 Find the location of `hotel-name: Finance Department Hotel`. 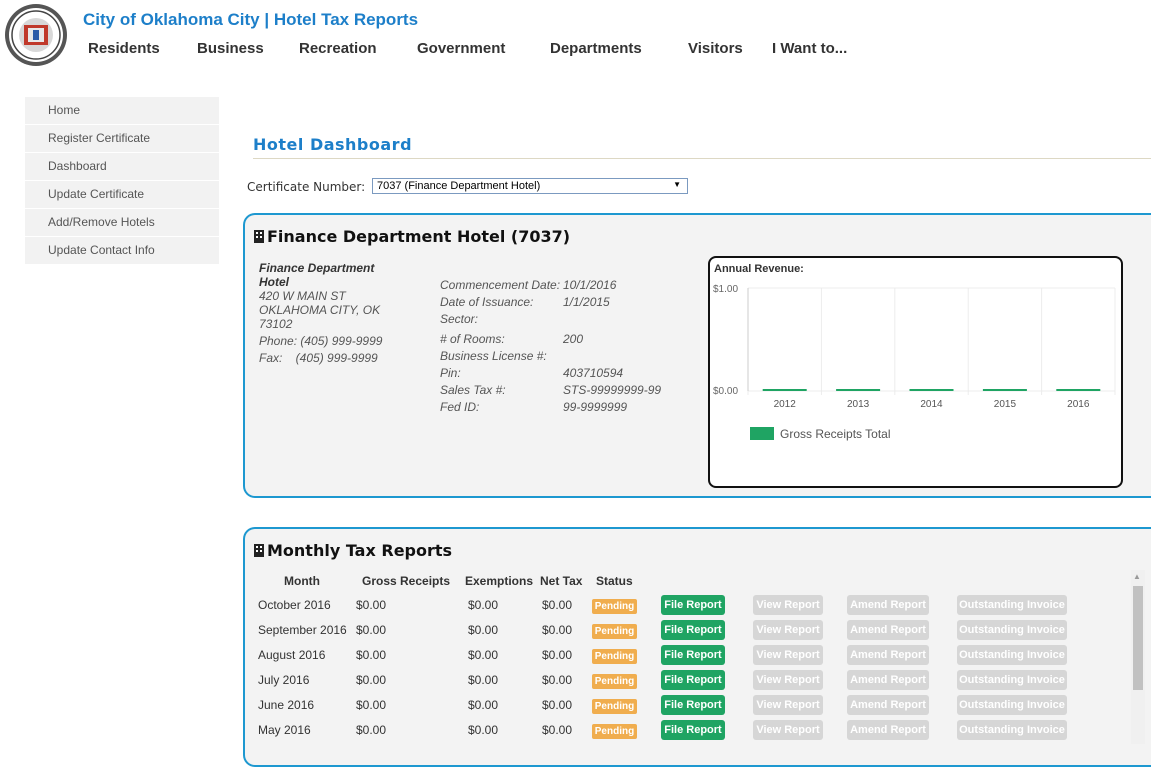

hotel-name: Finance Department Hotel is located at coordinates (317, 275).